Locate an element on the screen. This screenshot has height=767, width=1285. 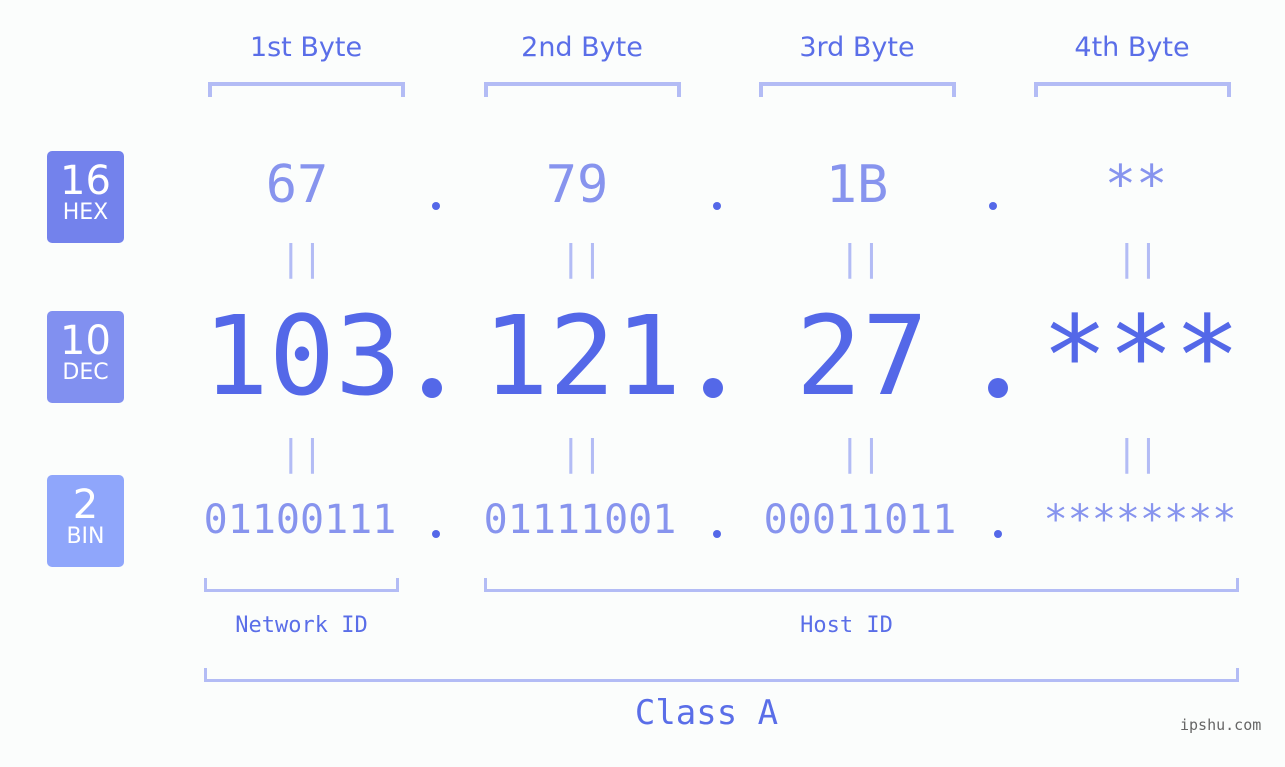
hex-badge: 16 HEX is located at coordinates (85, 197).